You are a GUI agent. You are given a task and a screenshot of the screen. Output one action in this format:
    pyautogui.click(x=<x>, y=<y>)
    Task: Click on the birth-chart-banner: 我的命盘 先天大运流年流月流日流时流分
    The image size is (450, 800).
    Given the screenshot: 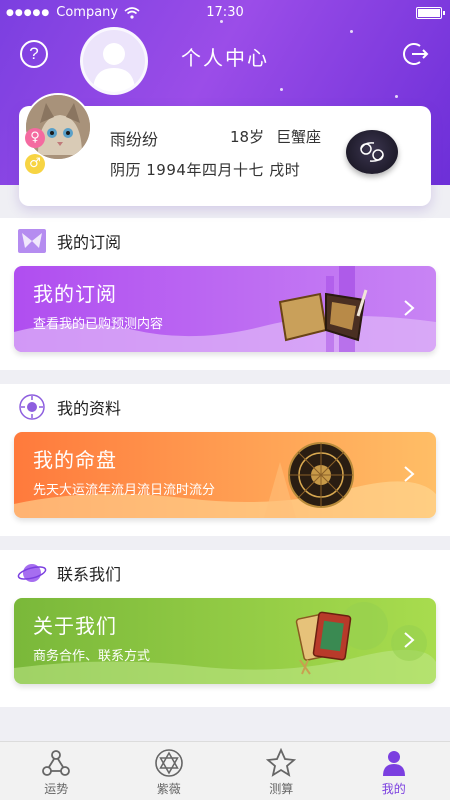 What is the action you would take?
    pyautogui.click(x=225, y=475)
    